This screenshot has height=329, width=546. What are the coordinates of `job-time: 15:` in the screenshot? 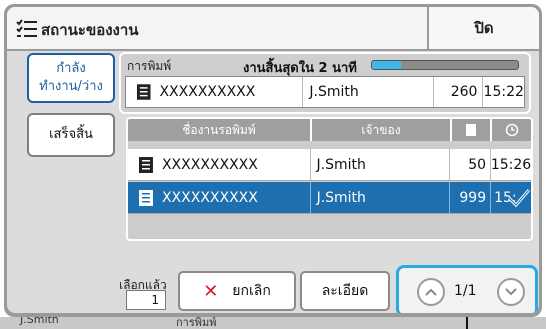 It's located at (511, 197).